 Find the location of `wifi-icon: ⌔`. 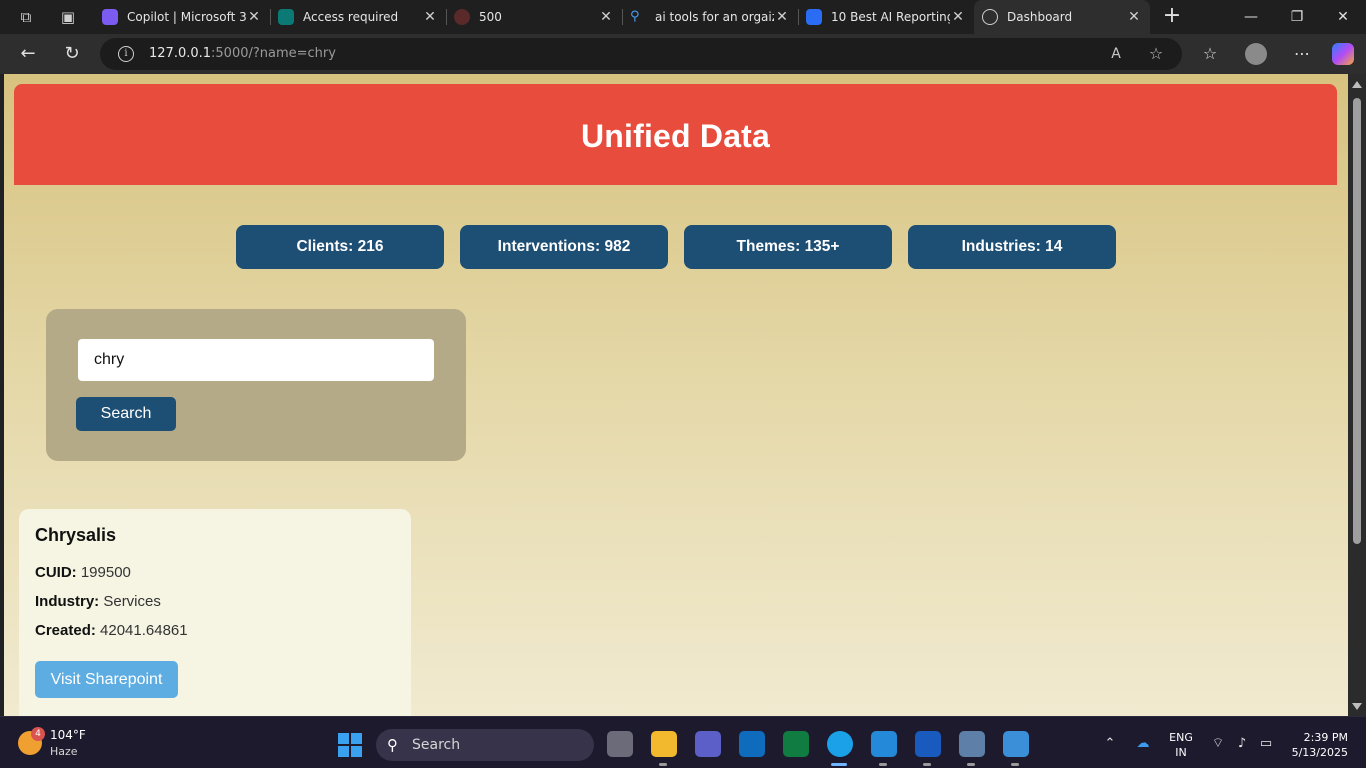

wifi-icon: ⌔ is located at coordinates (1218, 744).